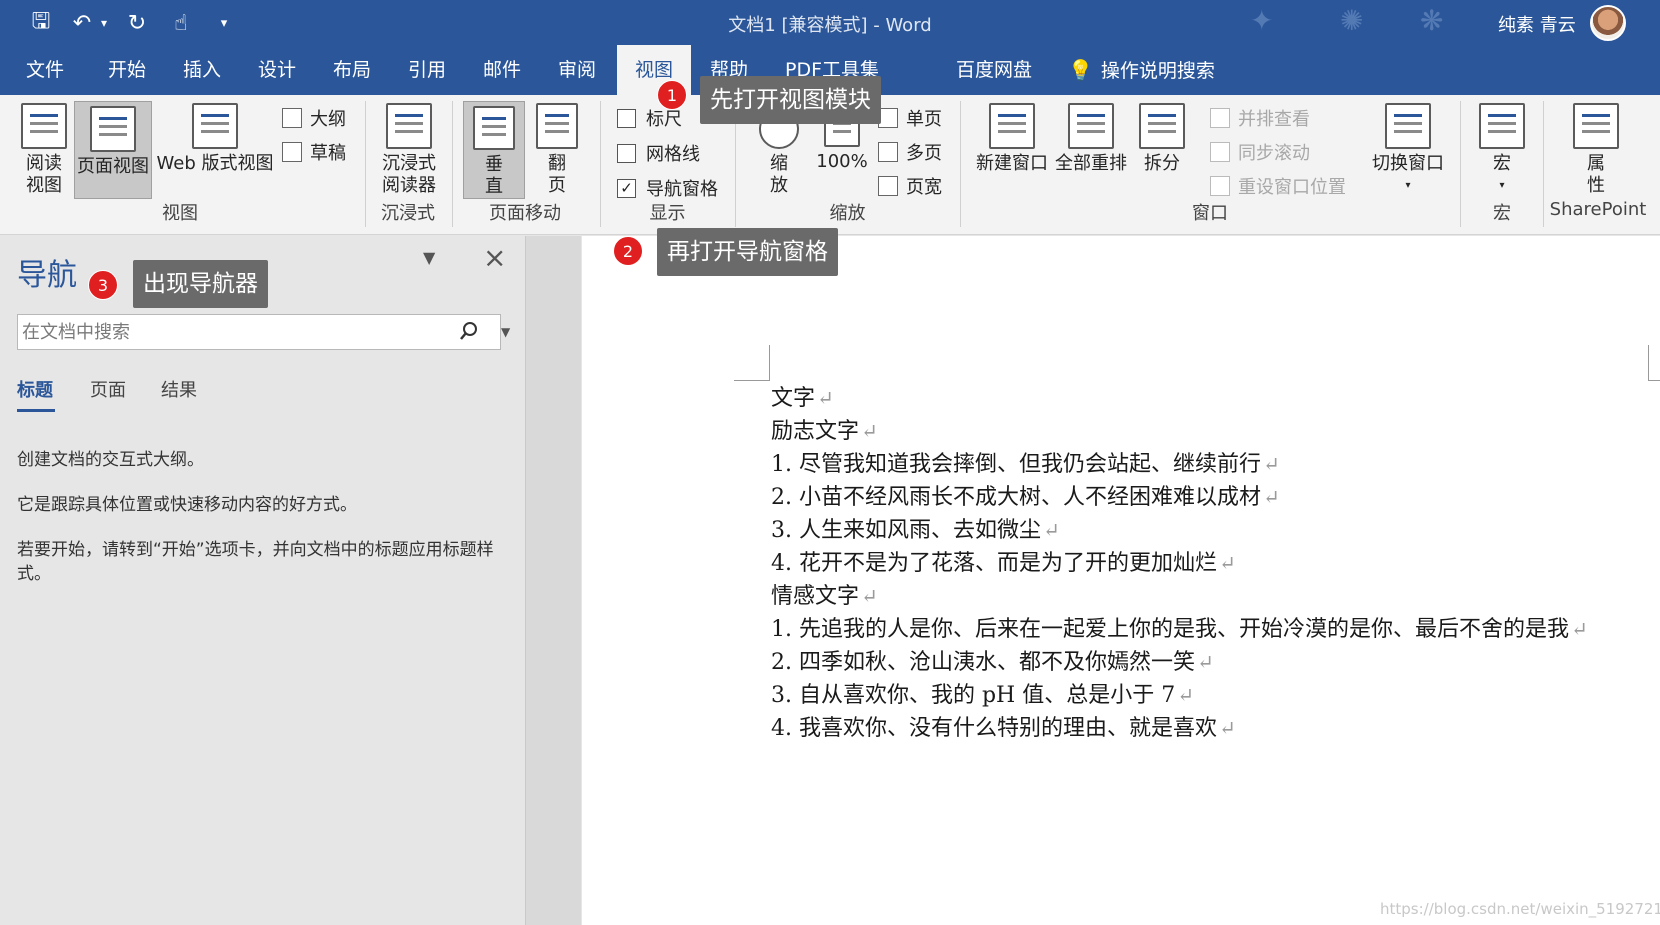 The height and width of the screenshot is (925, 1660). What do you see at coordinates (1596, 150) in the screenshot?
I see `properties-button: 属 性` at bounding box center [1596, 150].